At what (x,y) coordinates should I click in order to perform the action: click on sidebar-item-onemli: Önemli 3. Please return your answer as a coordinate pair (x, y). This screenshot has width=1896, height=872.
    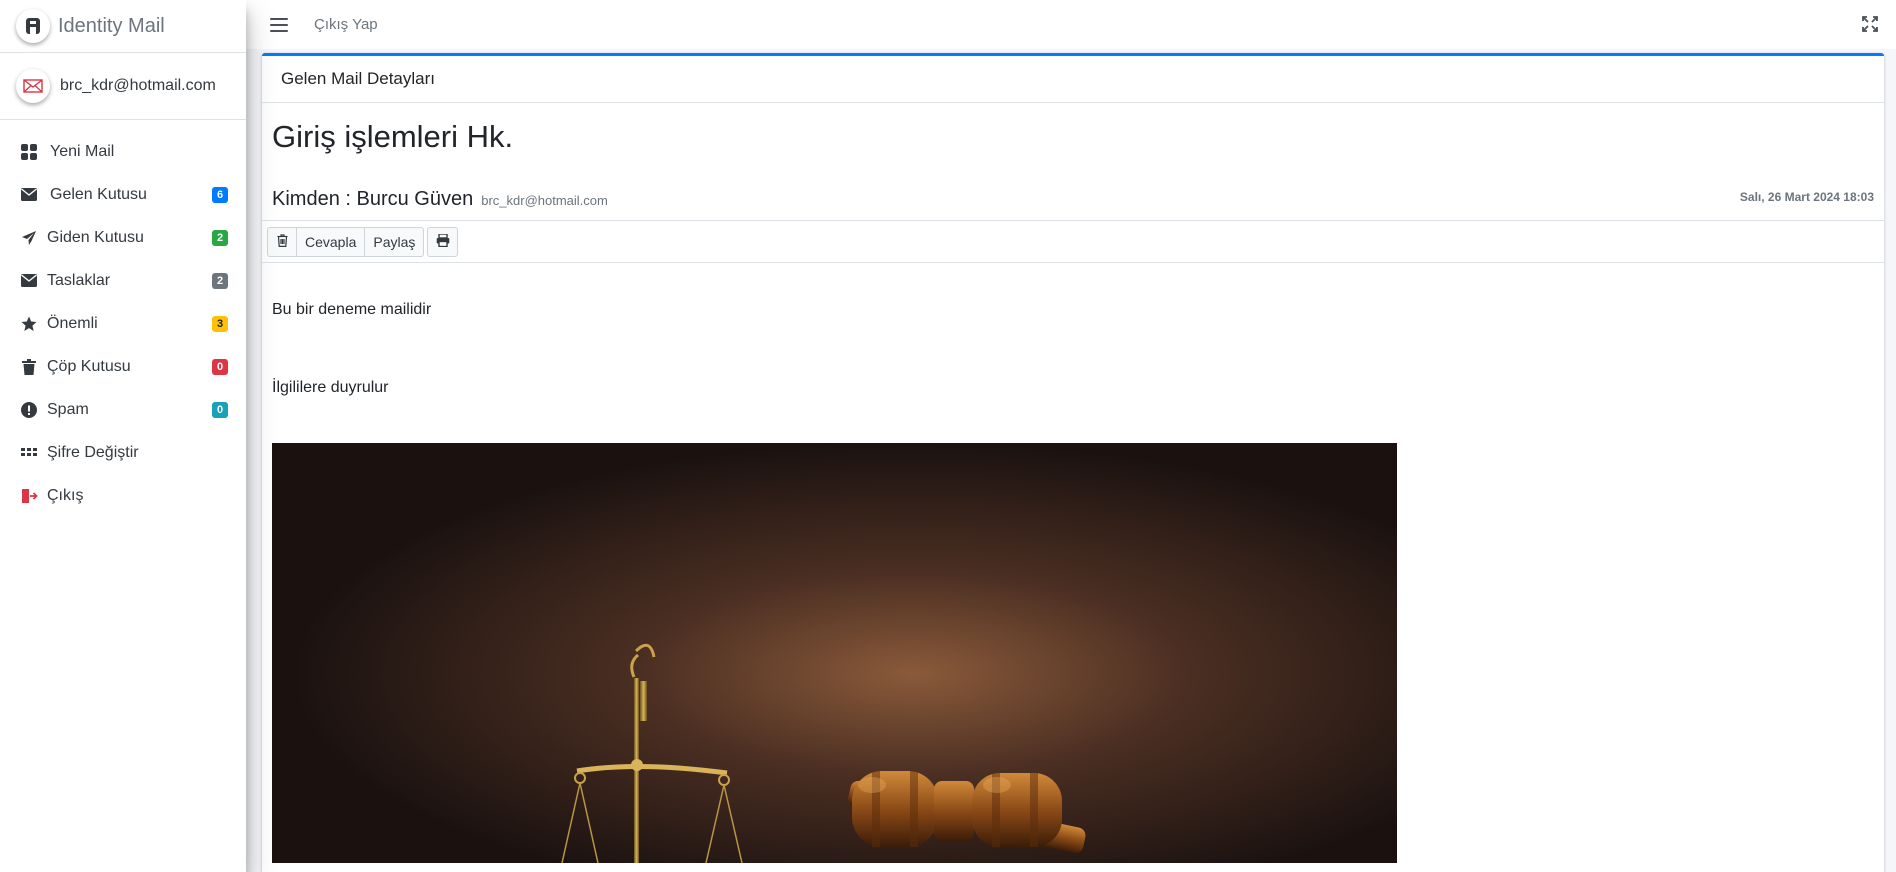
    Looking at the image, I should click on (123, 323).